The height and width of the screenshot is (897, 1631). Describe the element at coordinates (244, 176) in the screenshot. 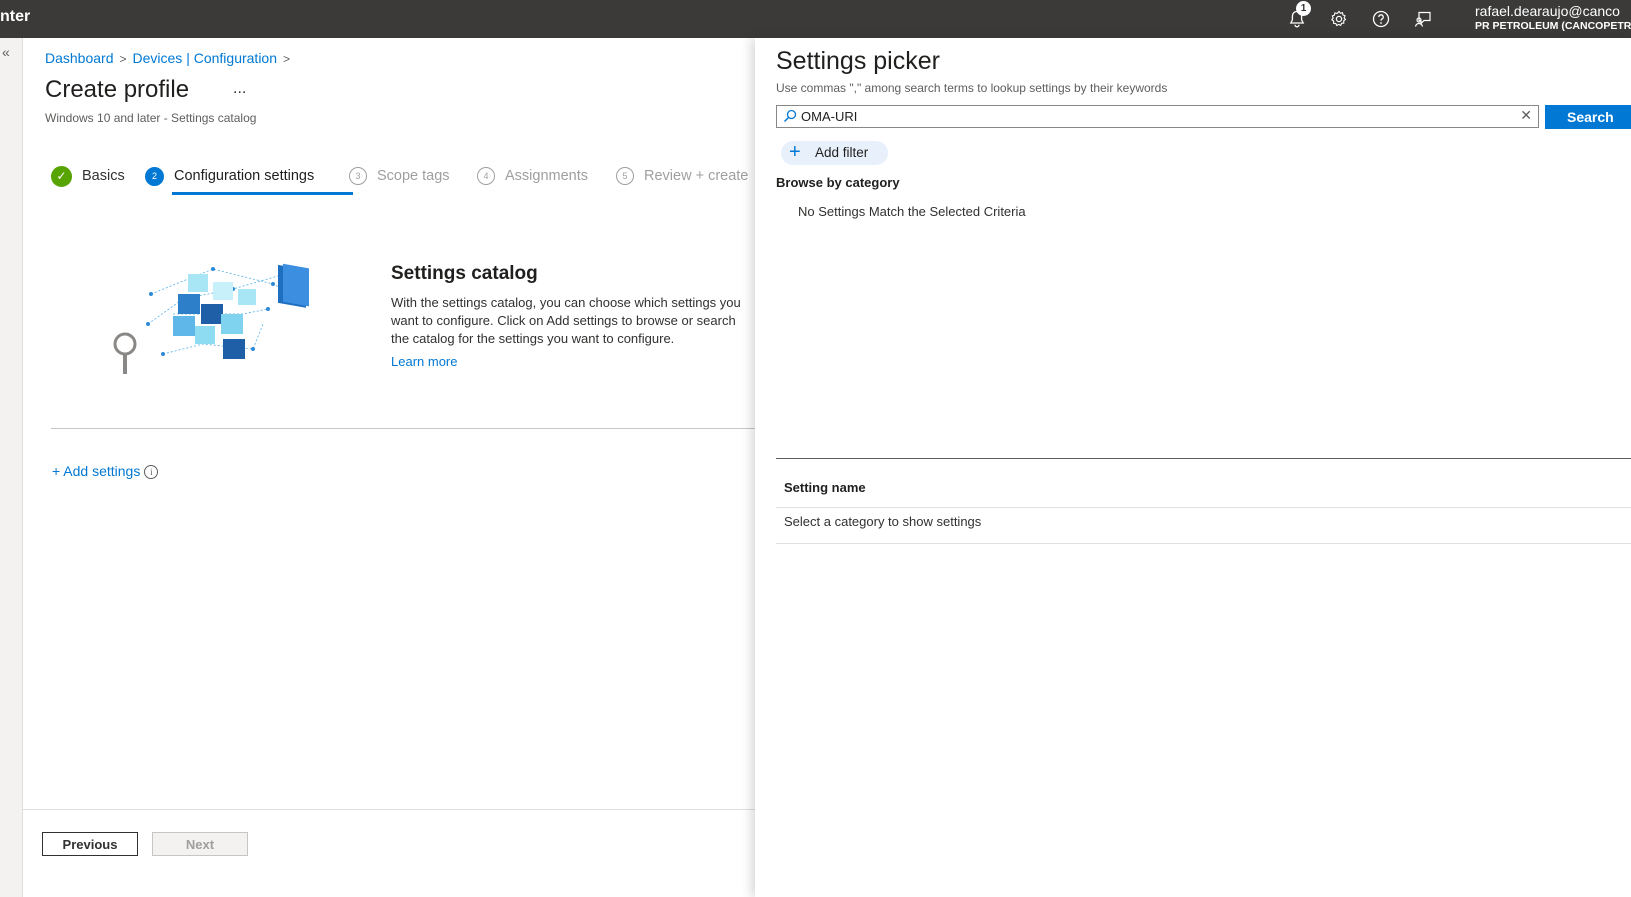

I see `step-label: Configuration settings` at that location.